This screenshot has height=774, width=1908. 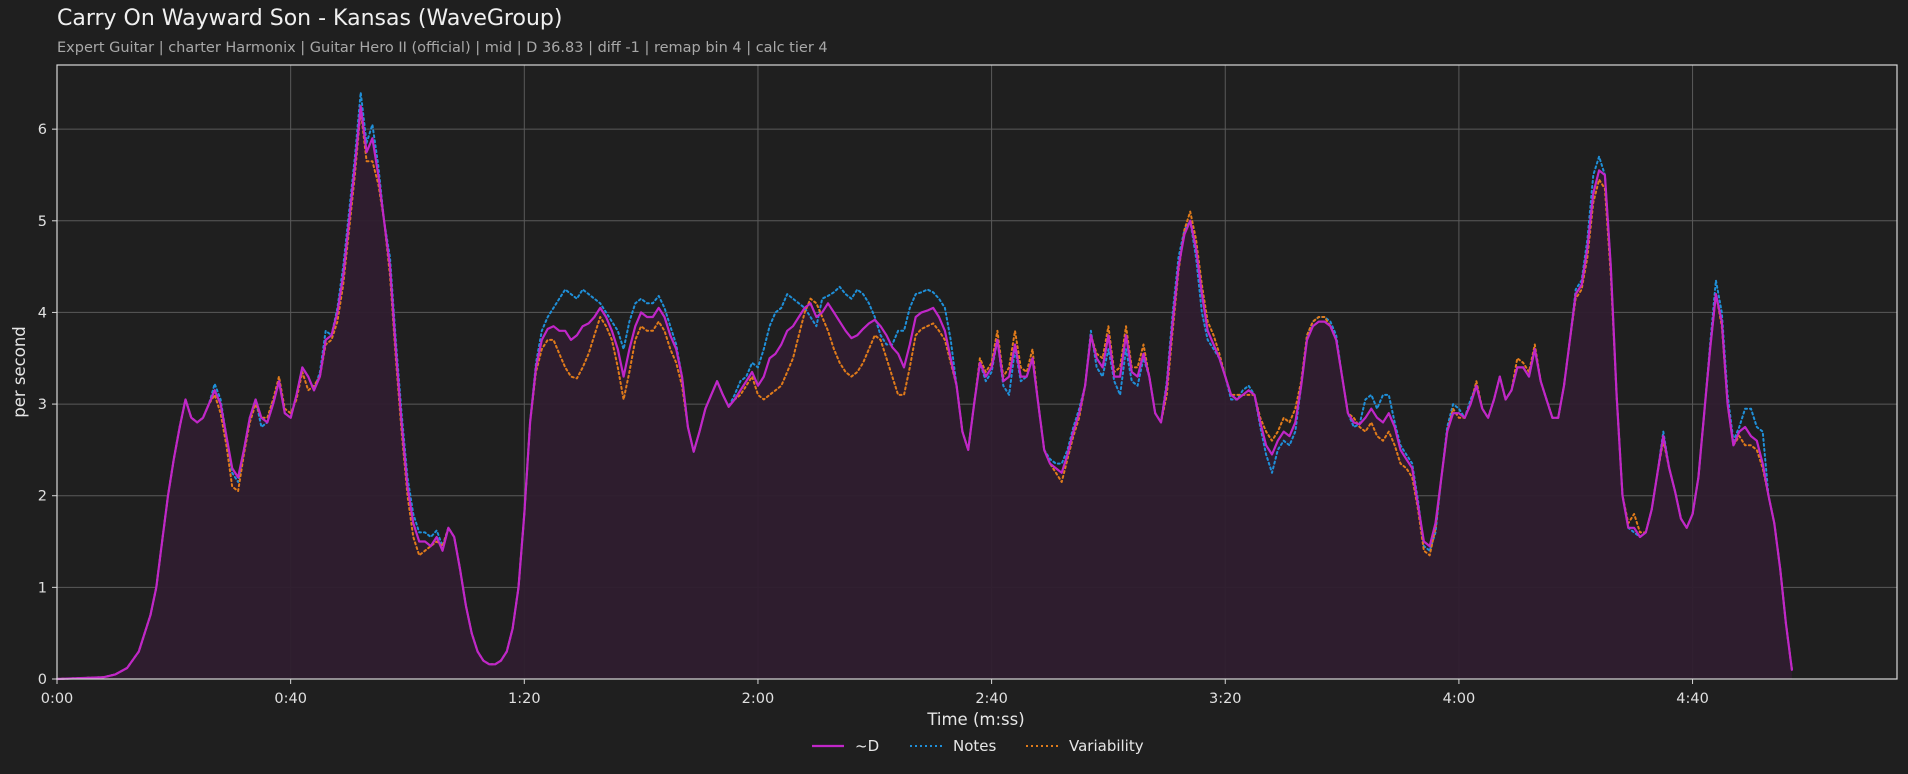 I want to click on x-axis: 0:00 0:40 1:20 2:00 2:40 3:20 4:00 4:40, so click(x=875, y=693).